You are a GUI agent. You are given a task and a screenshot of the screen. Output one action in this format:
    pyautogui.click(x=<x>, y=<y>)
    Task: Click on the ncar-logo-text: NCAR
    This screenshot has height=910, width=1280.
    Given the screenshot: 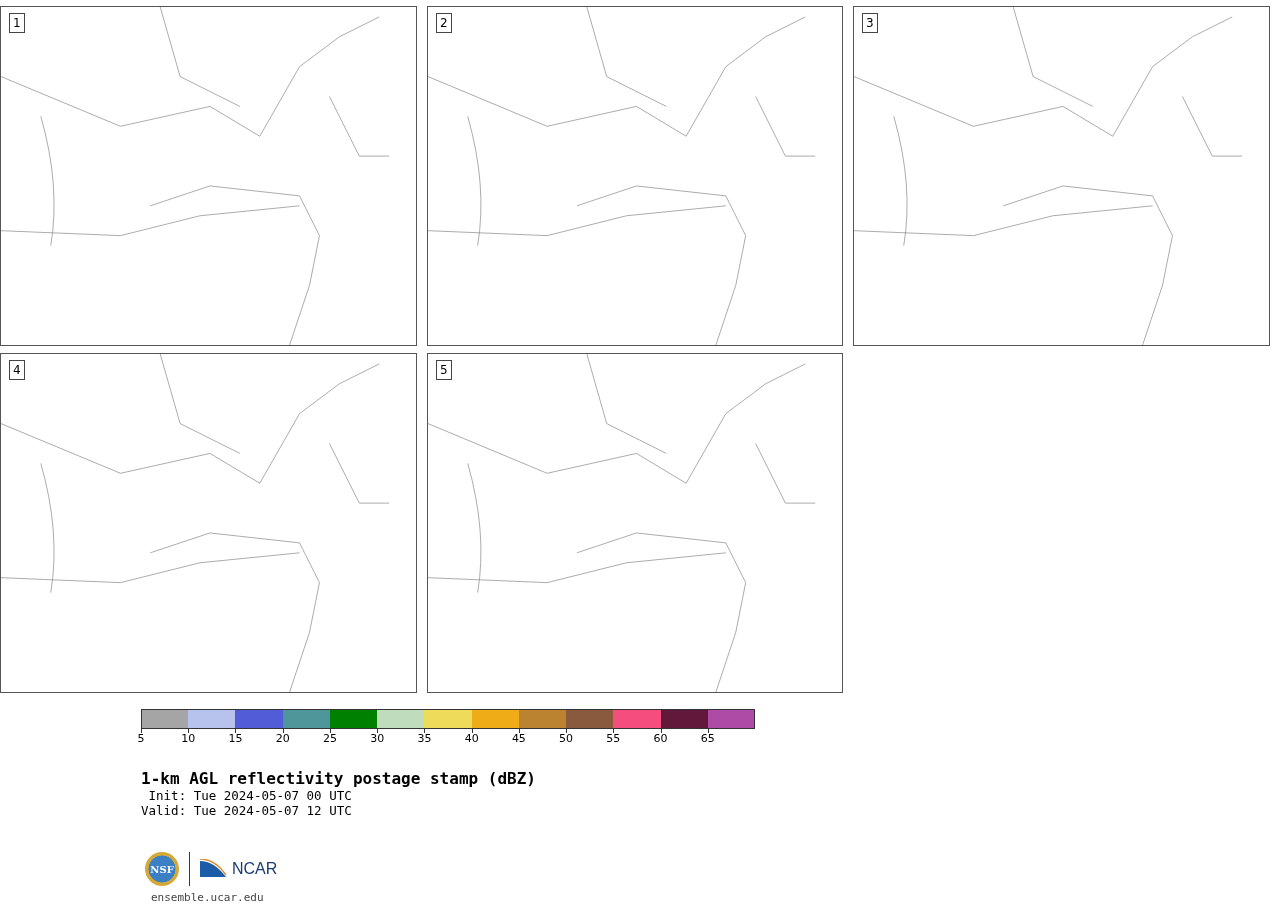 What is the action you would take?
    pyautogui.click(x=255, y=869)
    